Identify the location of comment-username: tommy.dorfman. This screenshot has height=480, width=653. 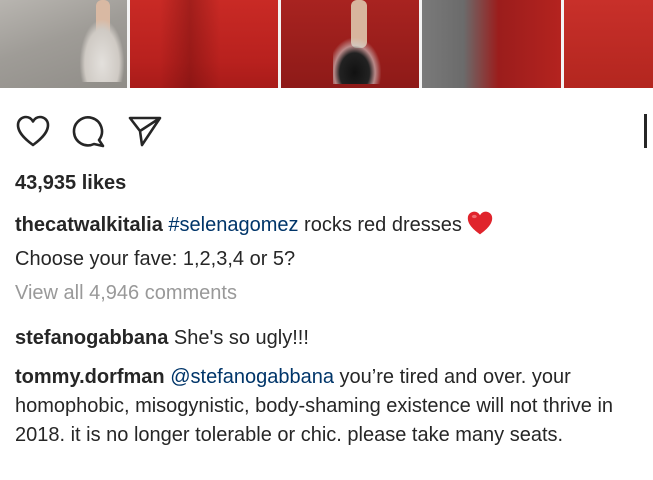
(90, 377).